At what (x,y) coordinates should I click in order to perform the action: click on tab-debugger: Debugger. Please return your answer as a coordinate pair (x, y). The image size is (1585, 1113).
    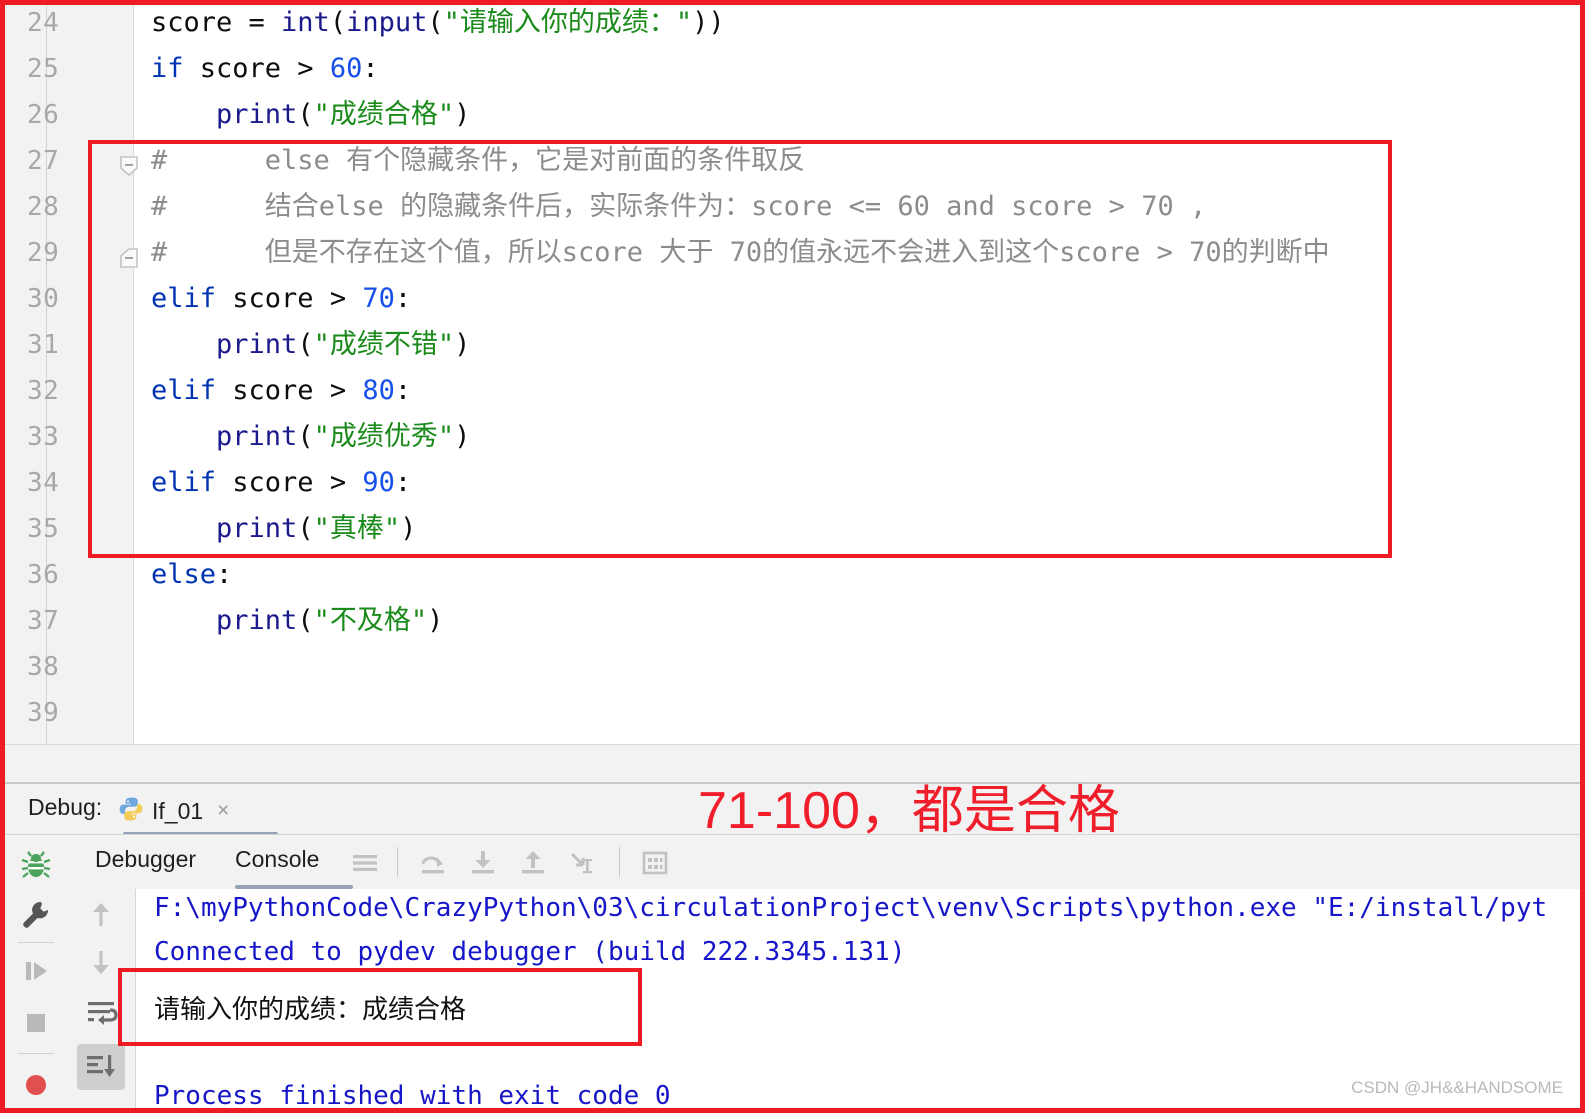
    Looking at the image, I should click on (145, 859).